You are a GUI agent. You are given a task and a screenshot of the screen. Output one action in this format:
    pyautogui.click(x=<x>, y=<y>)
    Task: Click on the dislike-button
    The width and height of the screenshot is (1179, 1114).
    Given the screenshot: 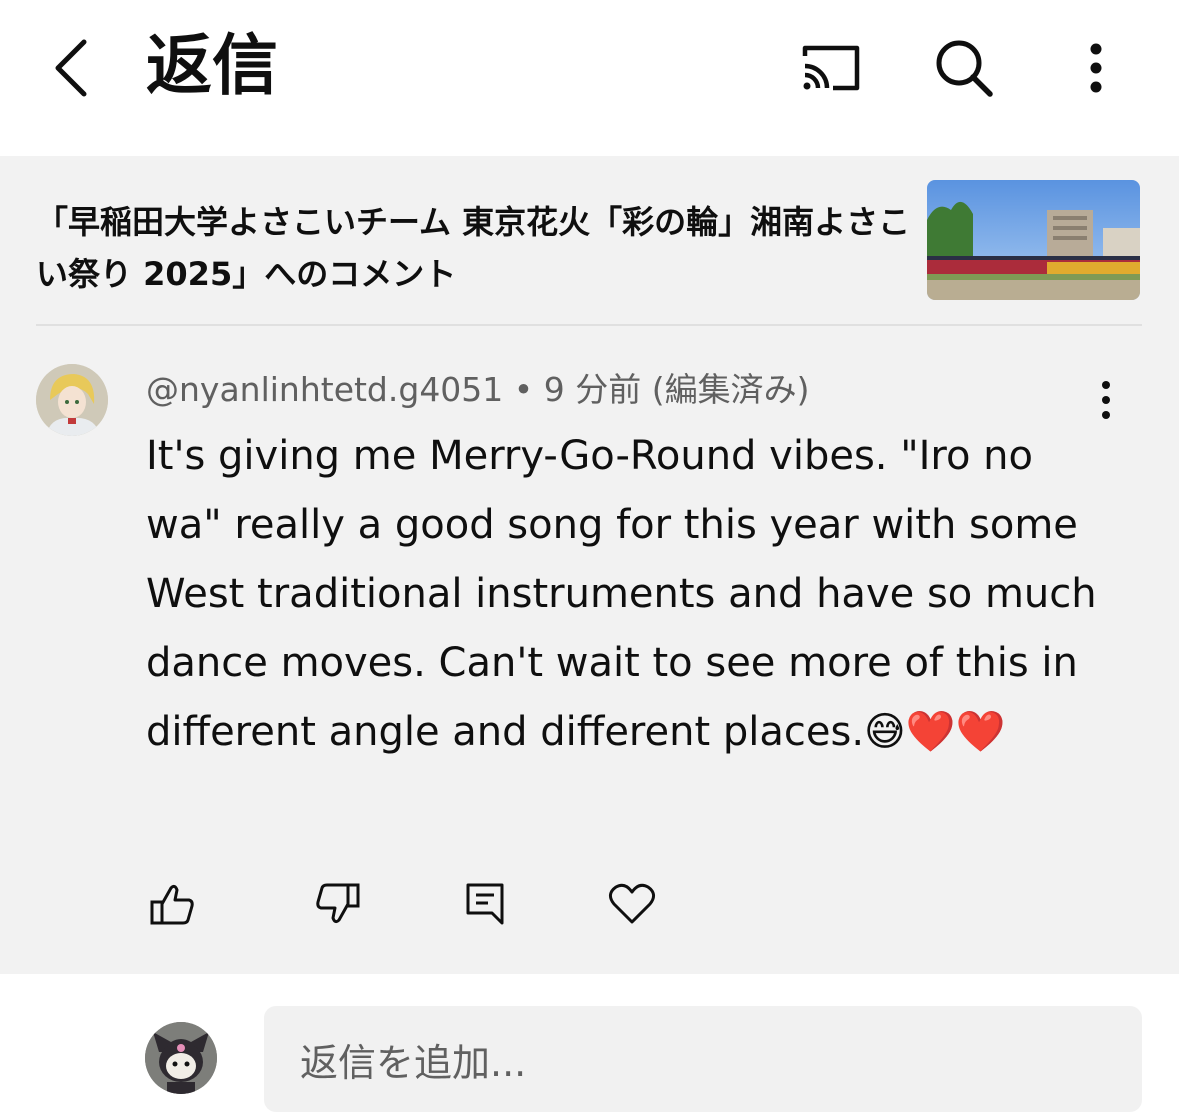 What is the action you would take?
    pyautogui.click(x=338, y=904)
    